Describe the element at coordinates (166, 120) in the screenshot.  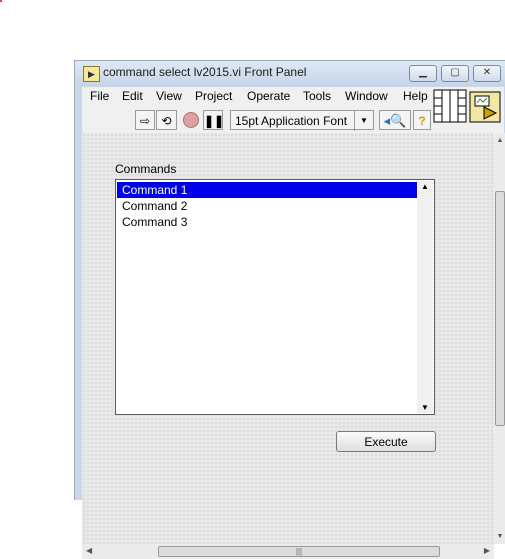
I see `run-continuous-icon: ⟲` at that location.